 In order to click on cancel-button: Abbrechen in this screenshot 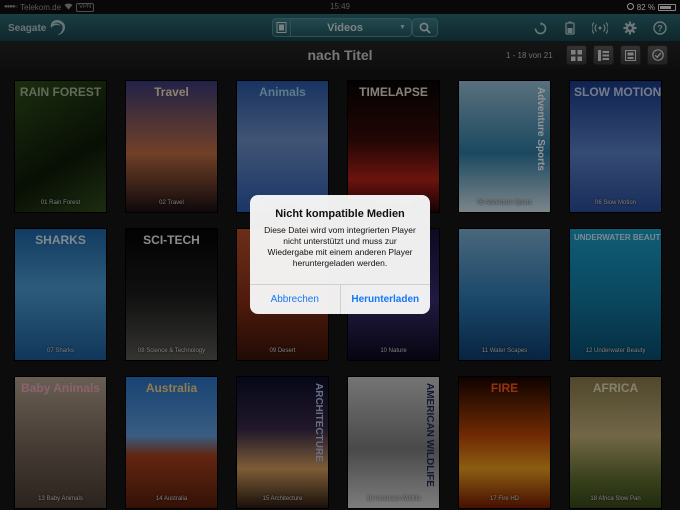, I will do `click(295, 299)`.